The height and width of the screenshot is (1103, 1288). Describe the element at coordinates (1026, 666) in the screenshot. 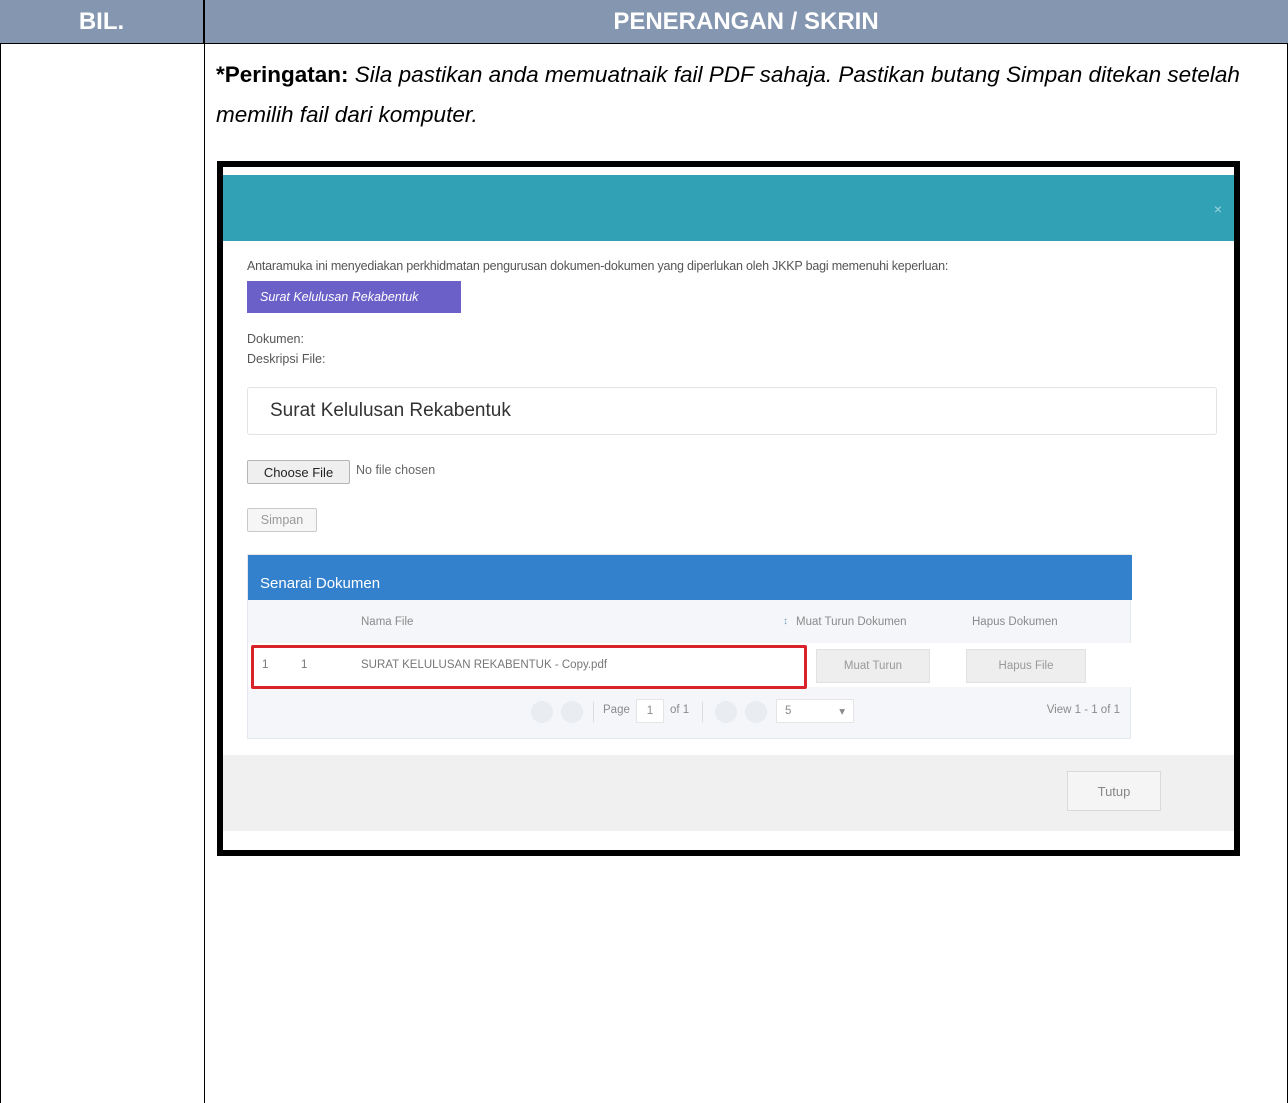

I see `delete-file-button: Hapus File` at that location.